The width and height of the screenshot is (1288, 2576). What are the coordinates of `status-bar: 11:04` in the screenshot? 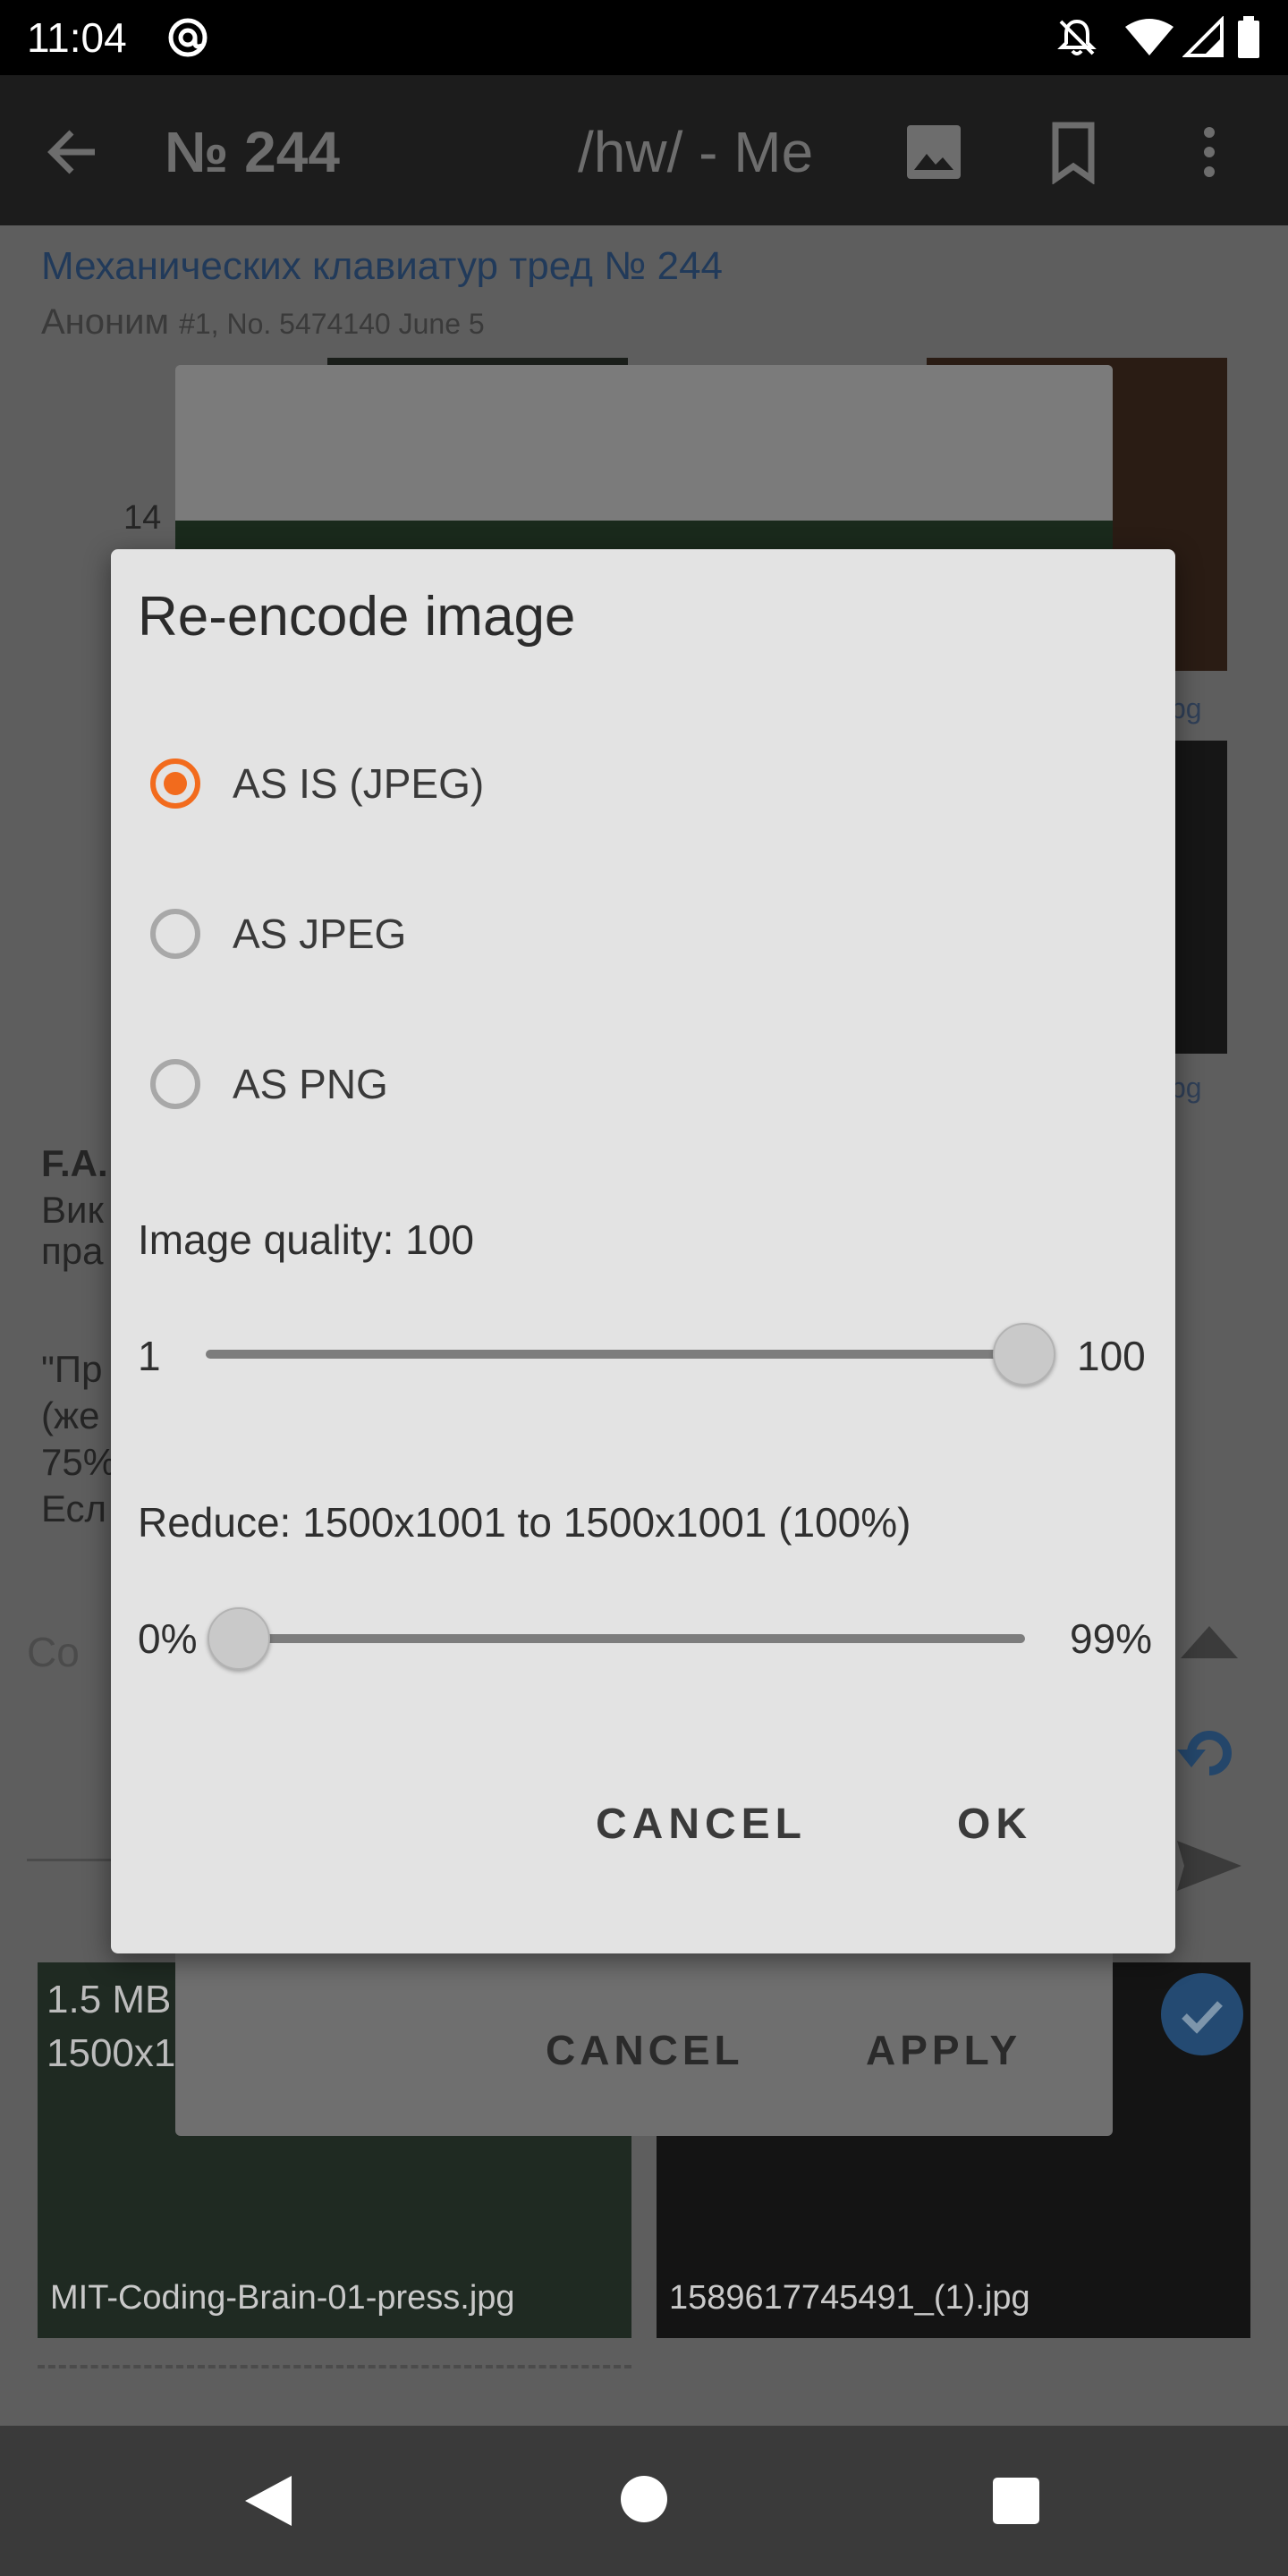 It's located at (644, 37).